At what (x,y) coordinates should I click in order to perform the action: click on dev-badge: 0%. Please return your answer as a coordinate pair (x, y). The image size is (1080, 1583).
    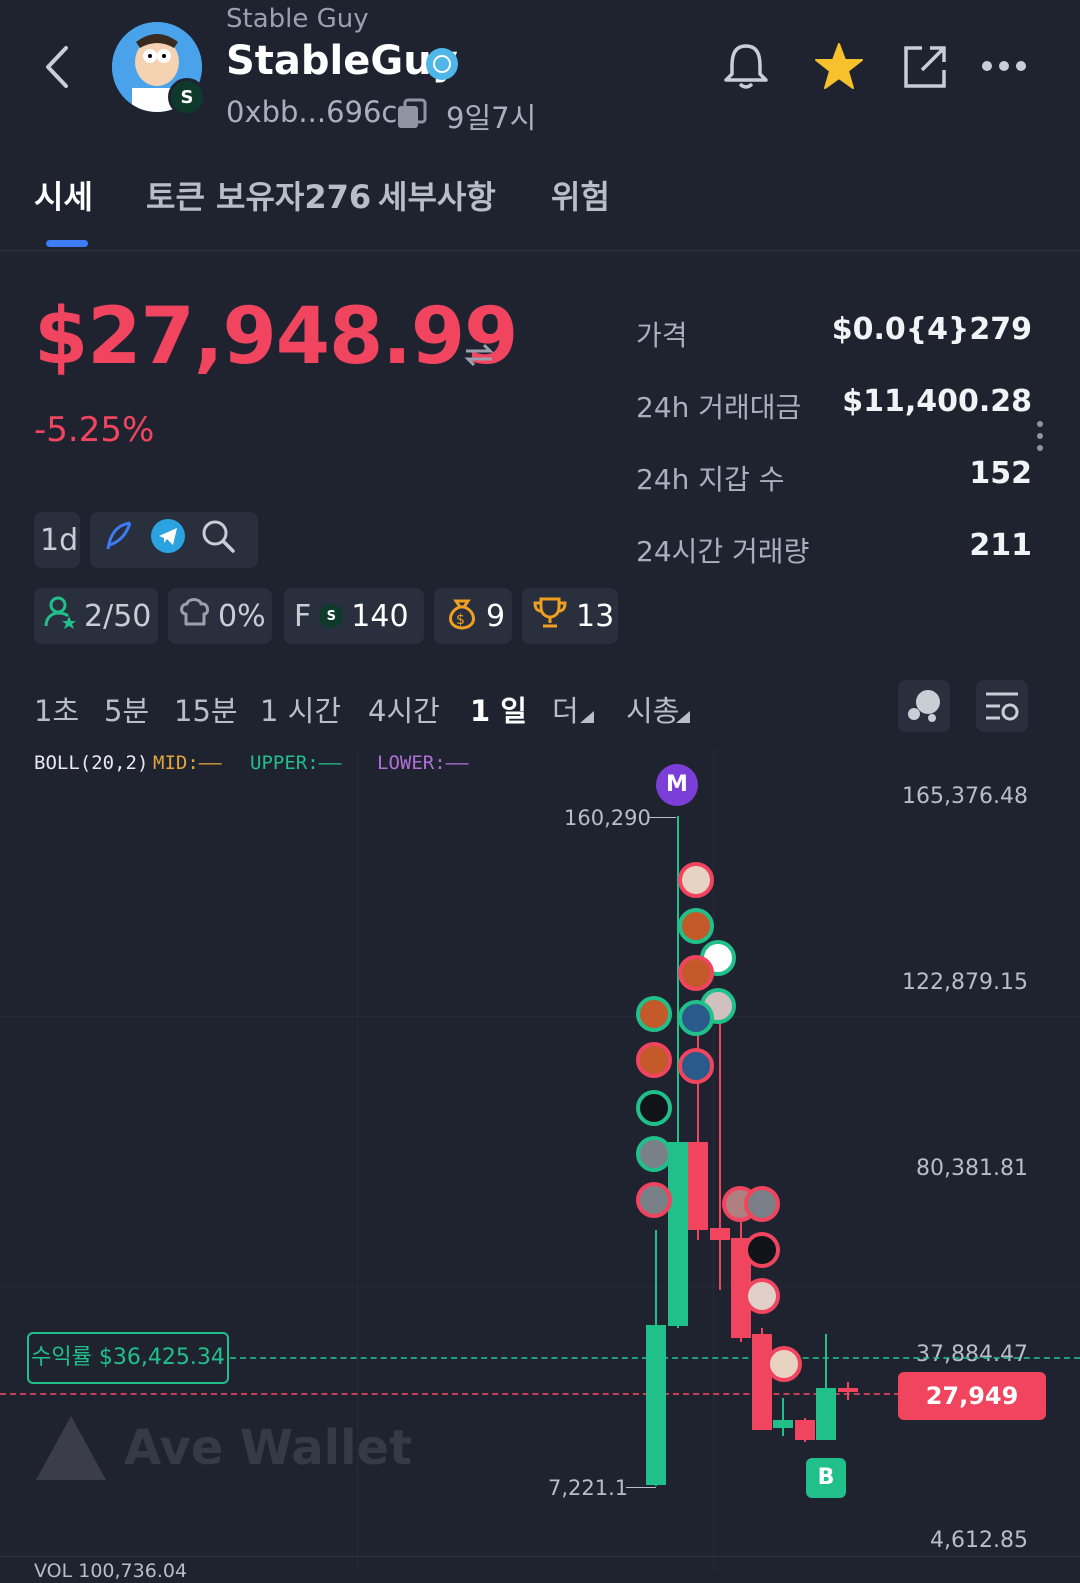
    Looking at the image, I should click on (220, 616).